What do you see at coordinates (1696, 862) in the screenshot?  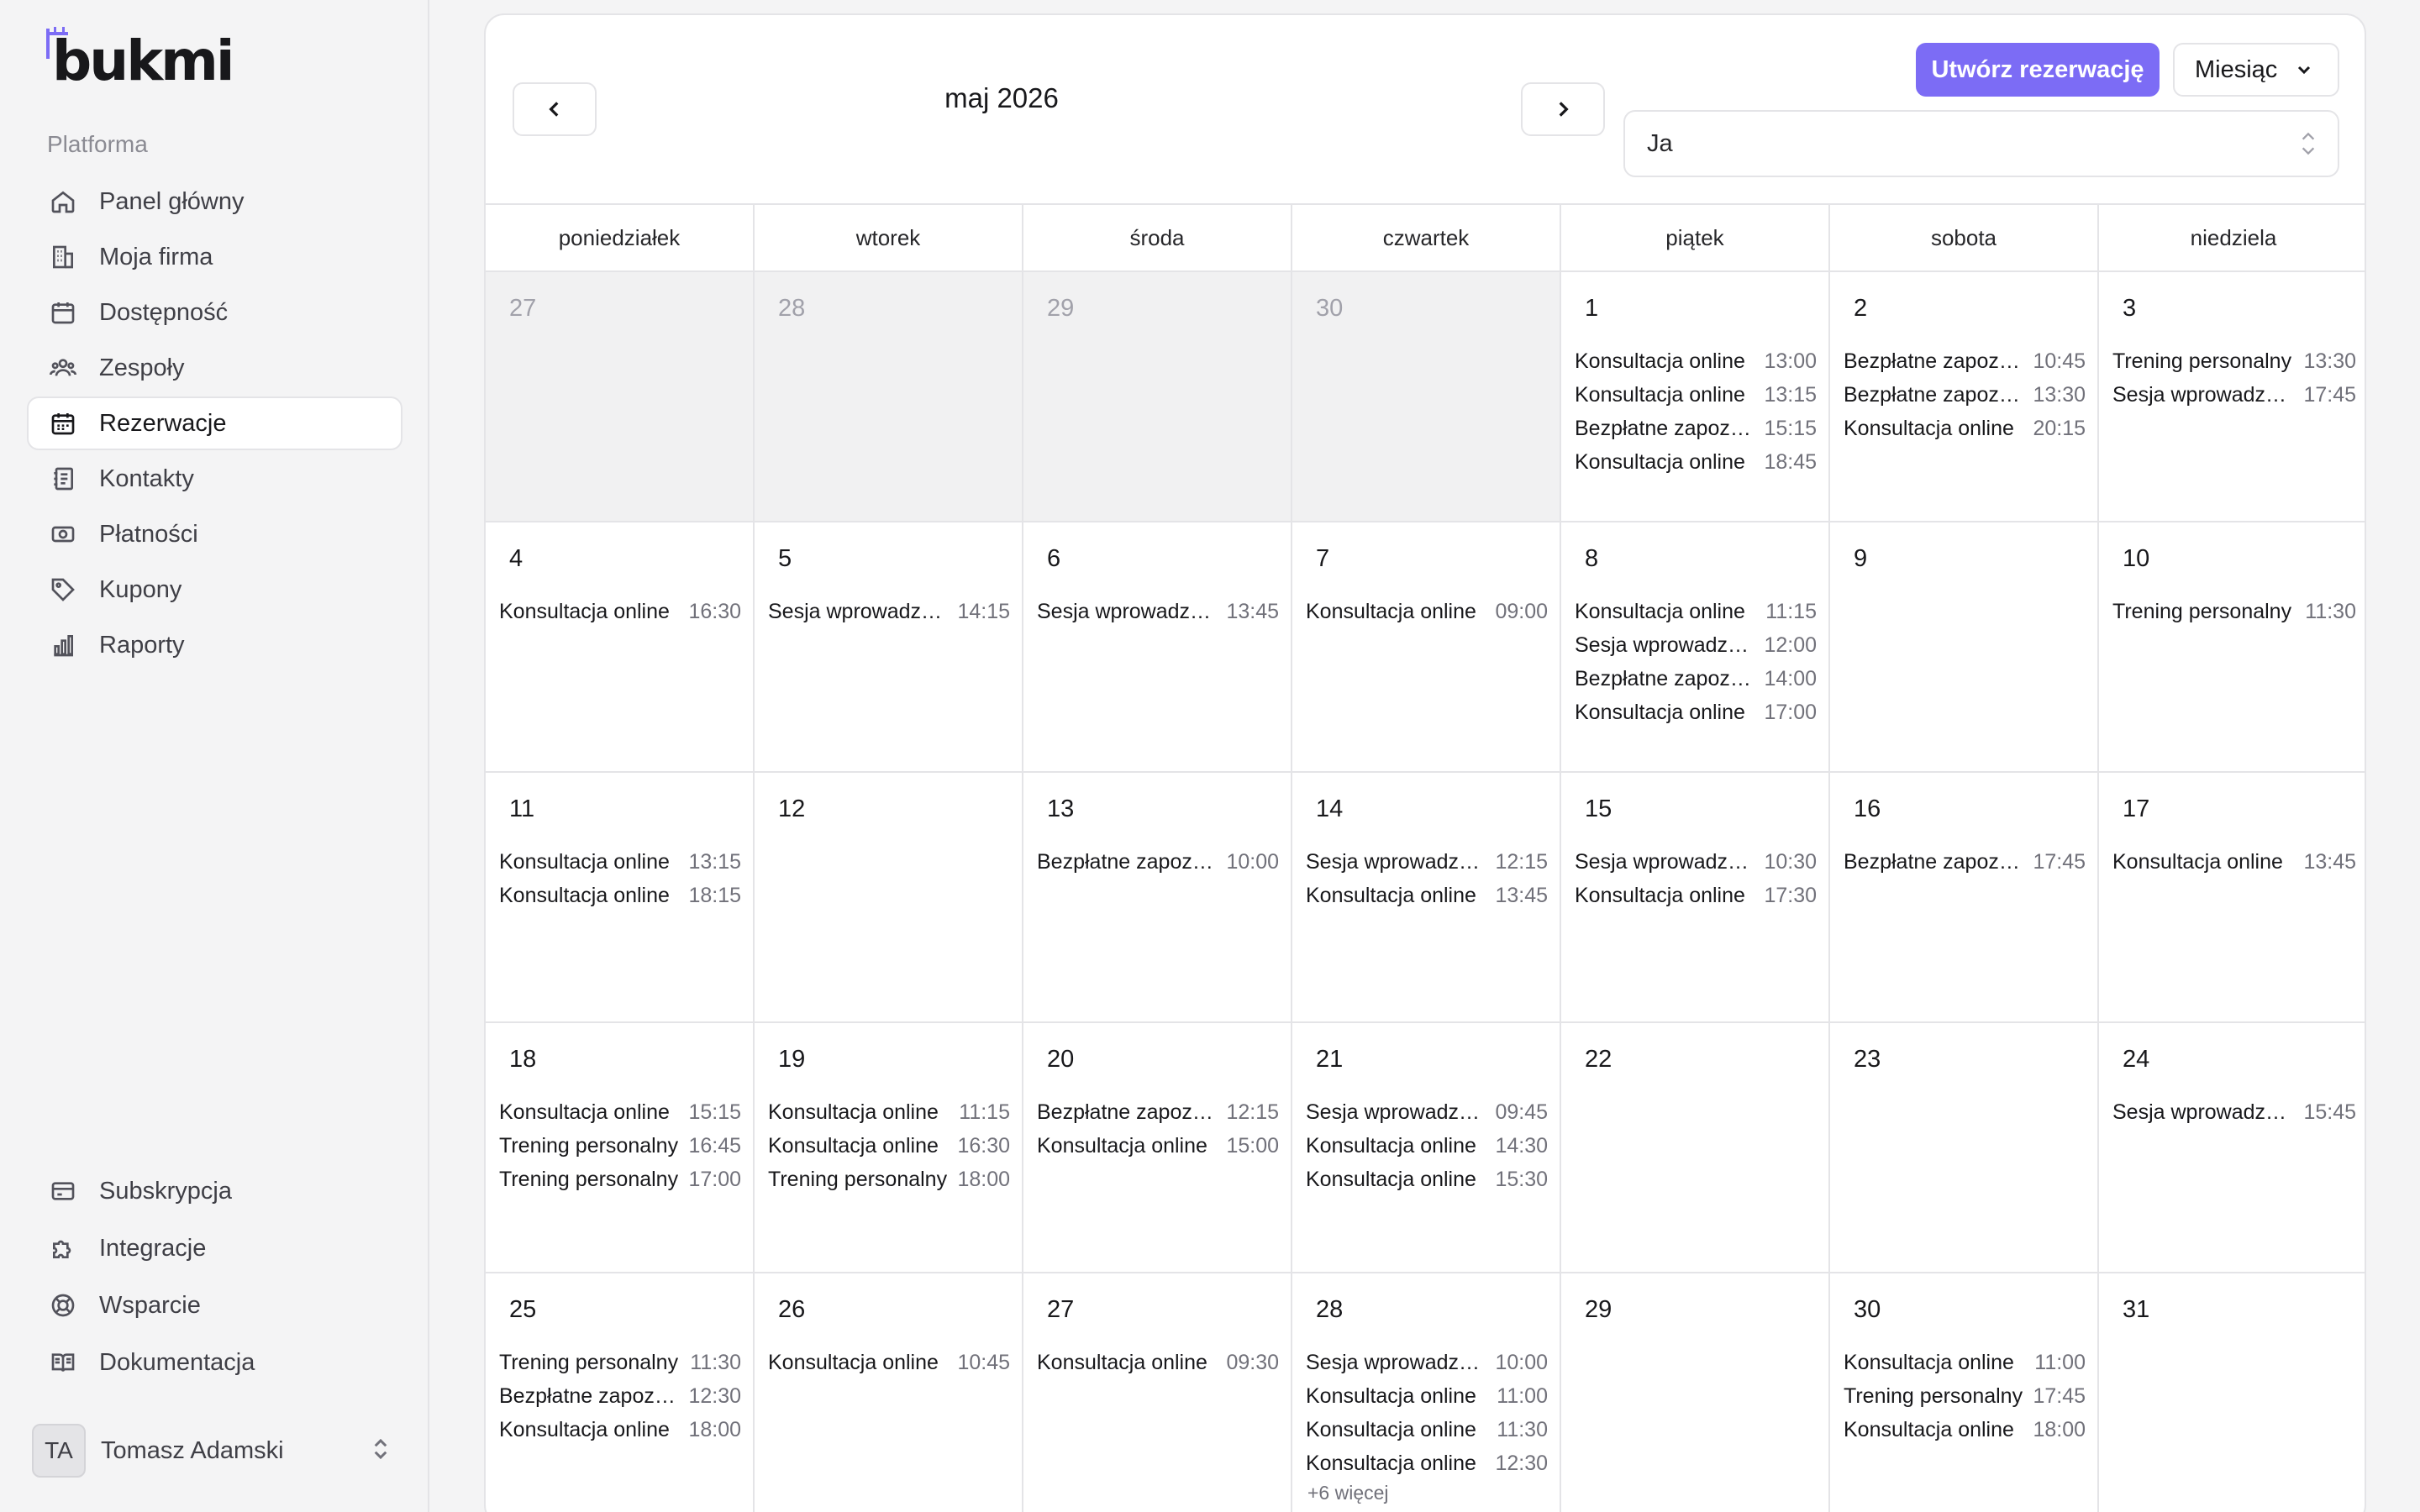 I see `event-item: Sesja wprowadzająca 10:30` at bounding box center [1696, 862].